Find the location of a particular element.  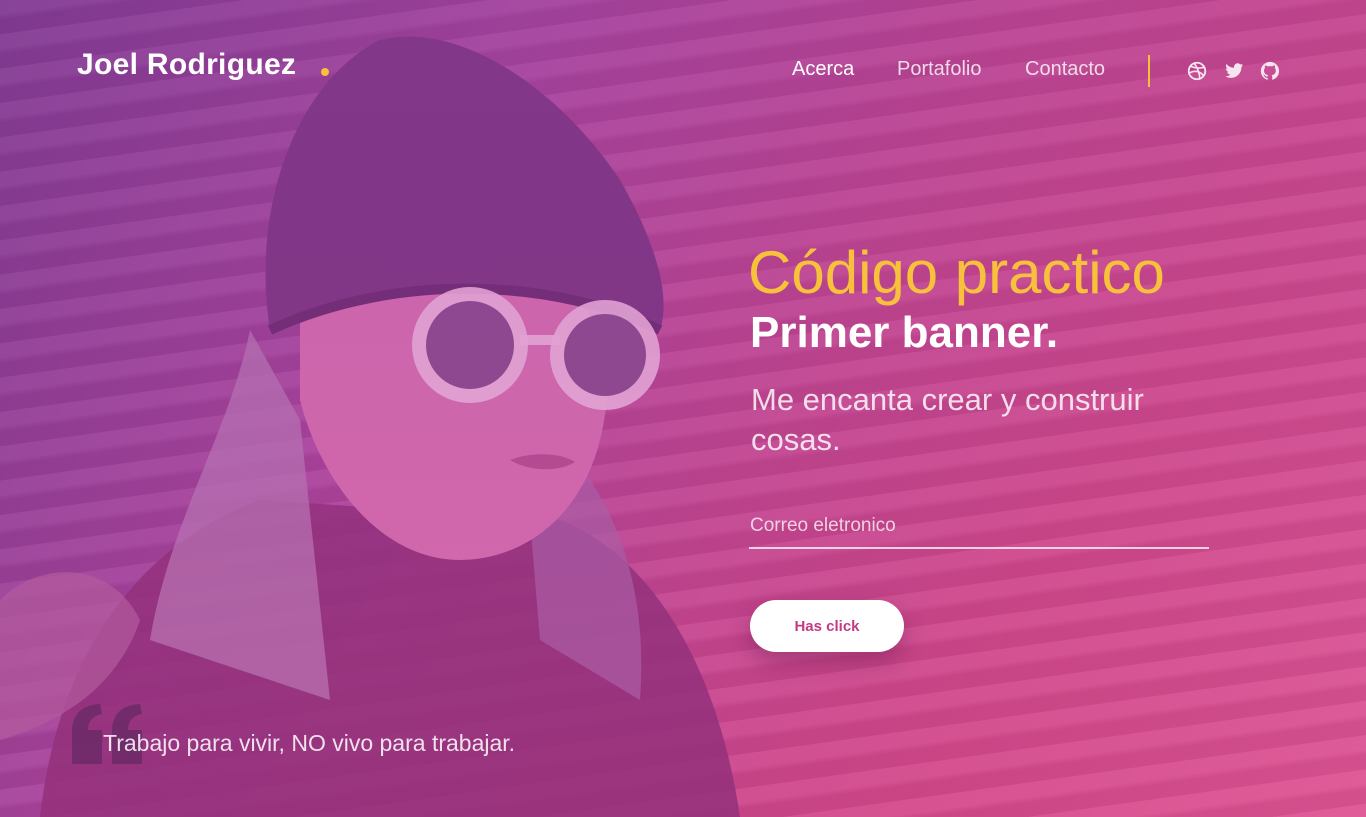

logo-text: Joel Rodriguez is located at coordinates (186, 65).